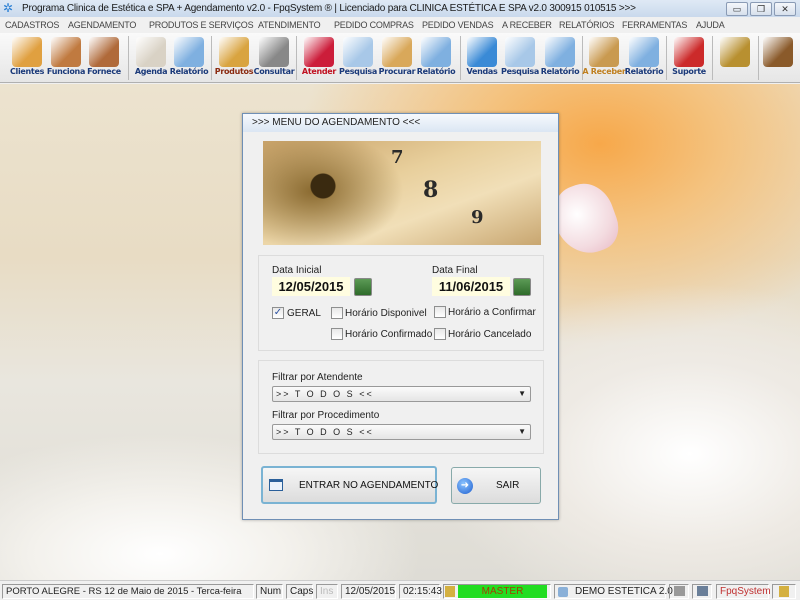  I want to click on barcode-icon, so click(274, 52).